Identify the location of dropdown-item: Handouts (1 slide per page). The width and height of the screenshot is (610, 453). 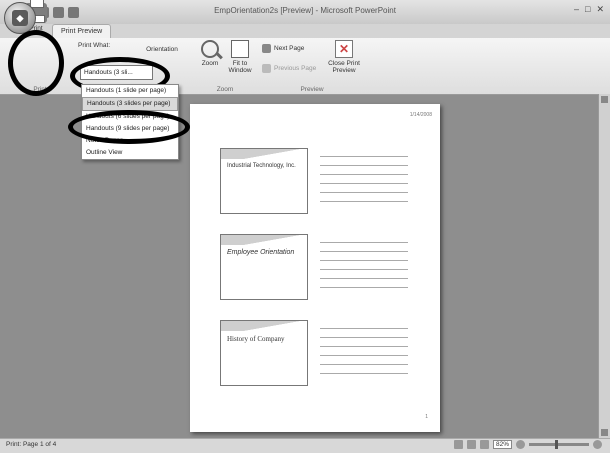
(130, 91).